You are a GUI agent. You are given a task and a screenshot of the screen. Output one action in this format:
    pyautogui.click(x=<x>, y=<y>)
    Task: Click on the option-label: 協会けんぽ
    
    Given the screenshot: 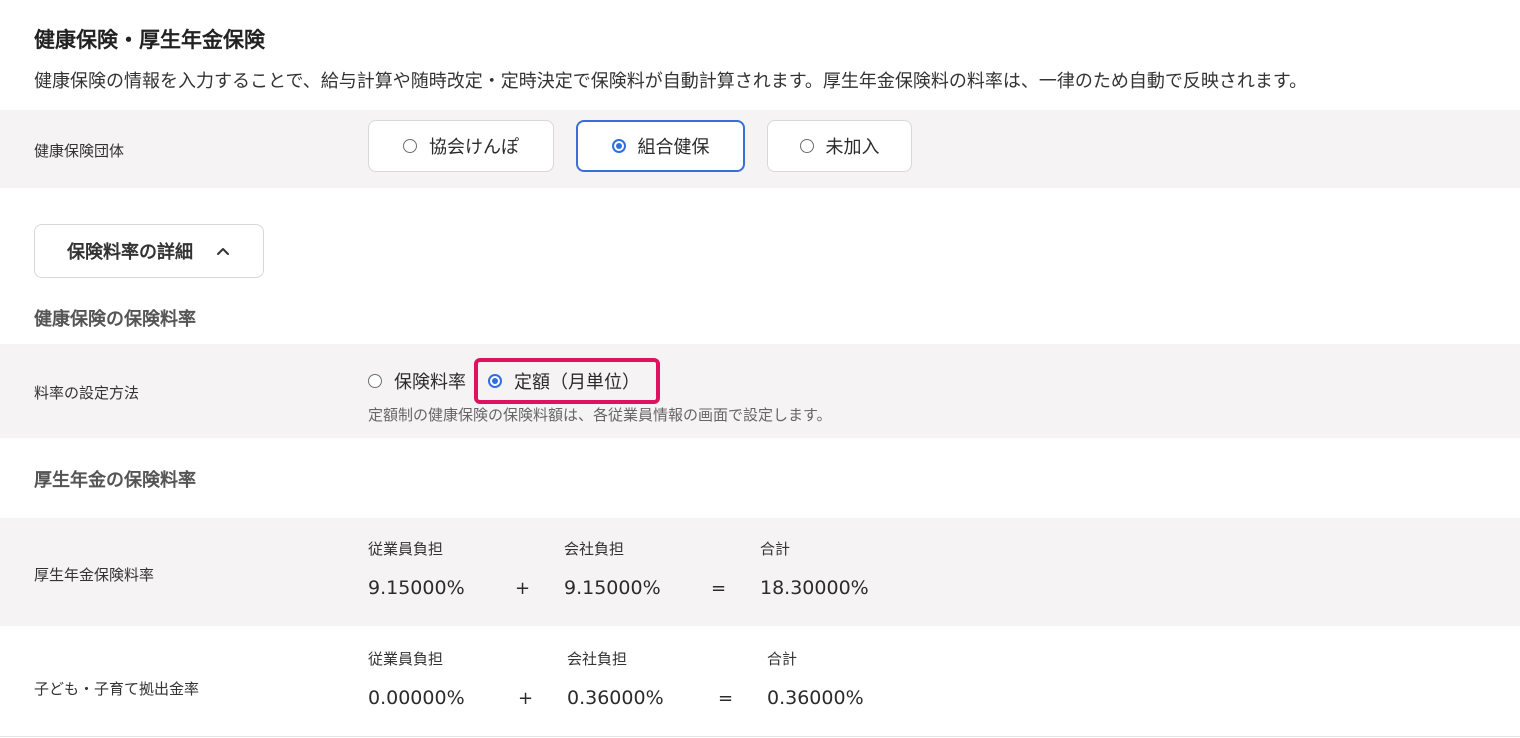 What is the action you would take?
    pyautogui.click(x=474, y=147)
    